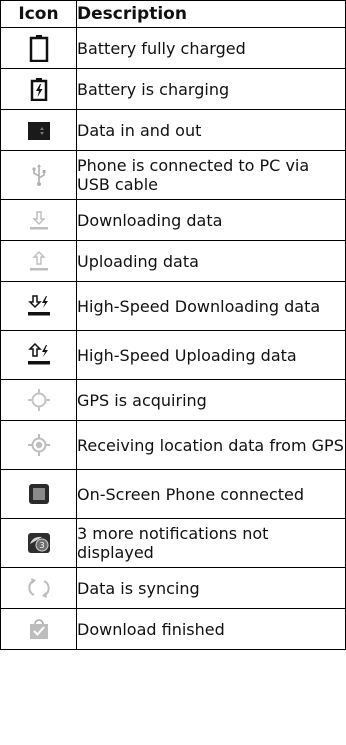  I want to click on table-row: Receiving location data from GPS, so click(173, 445).